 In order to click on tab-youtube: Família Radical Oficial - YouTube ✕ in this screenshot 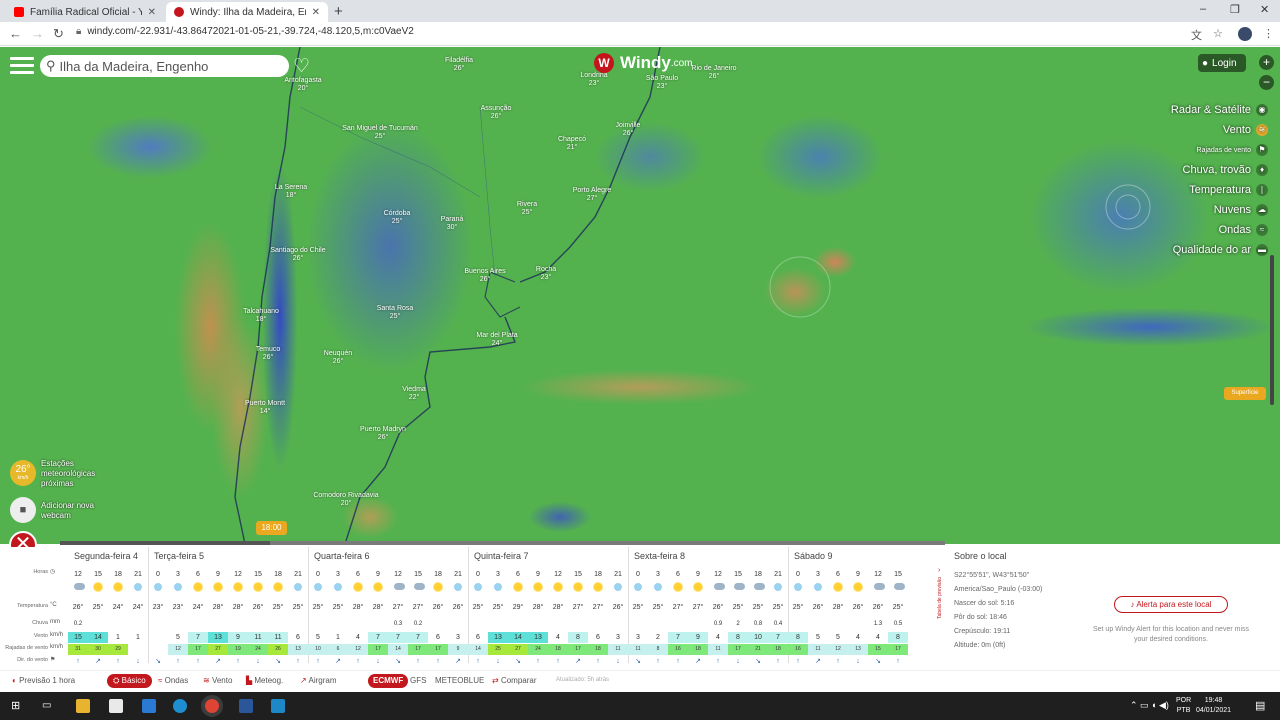, I will do `click(85, 12)`.